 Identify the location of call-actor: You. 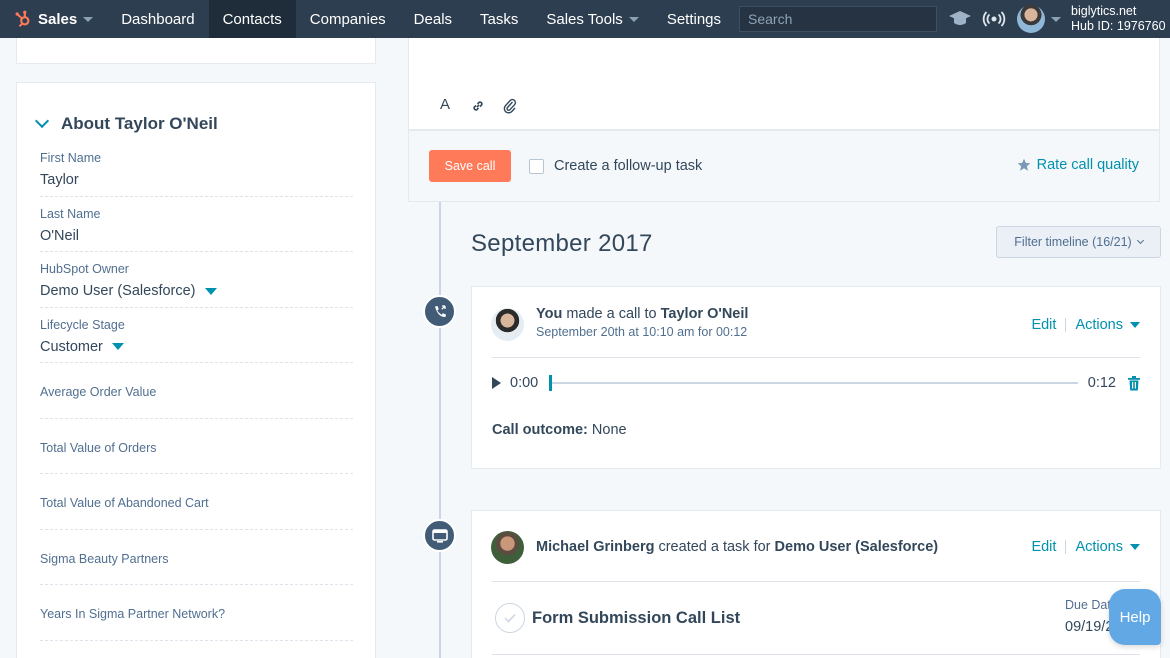
(549, 314).